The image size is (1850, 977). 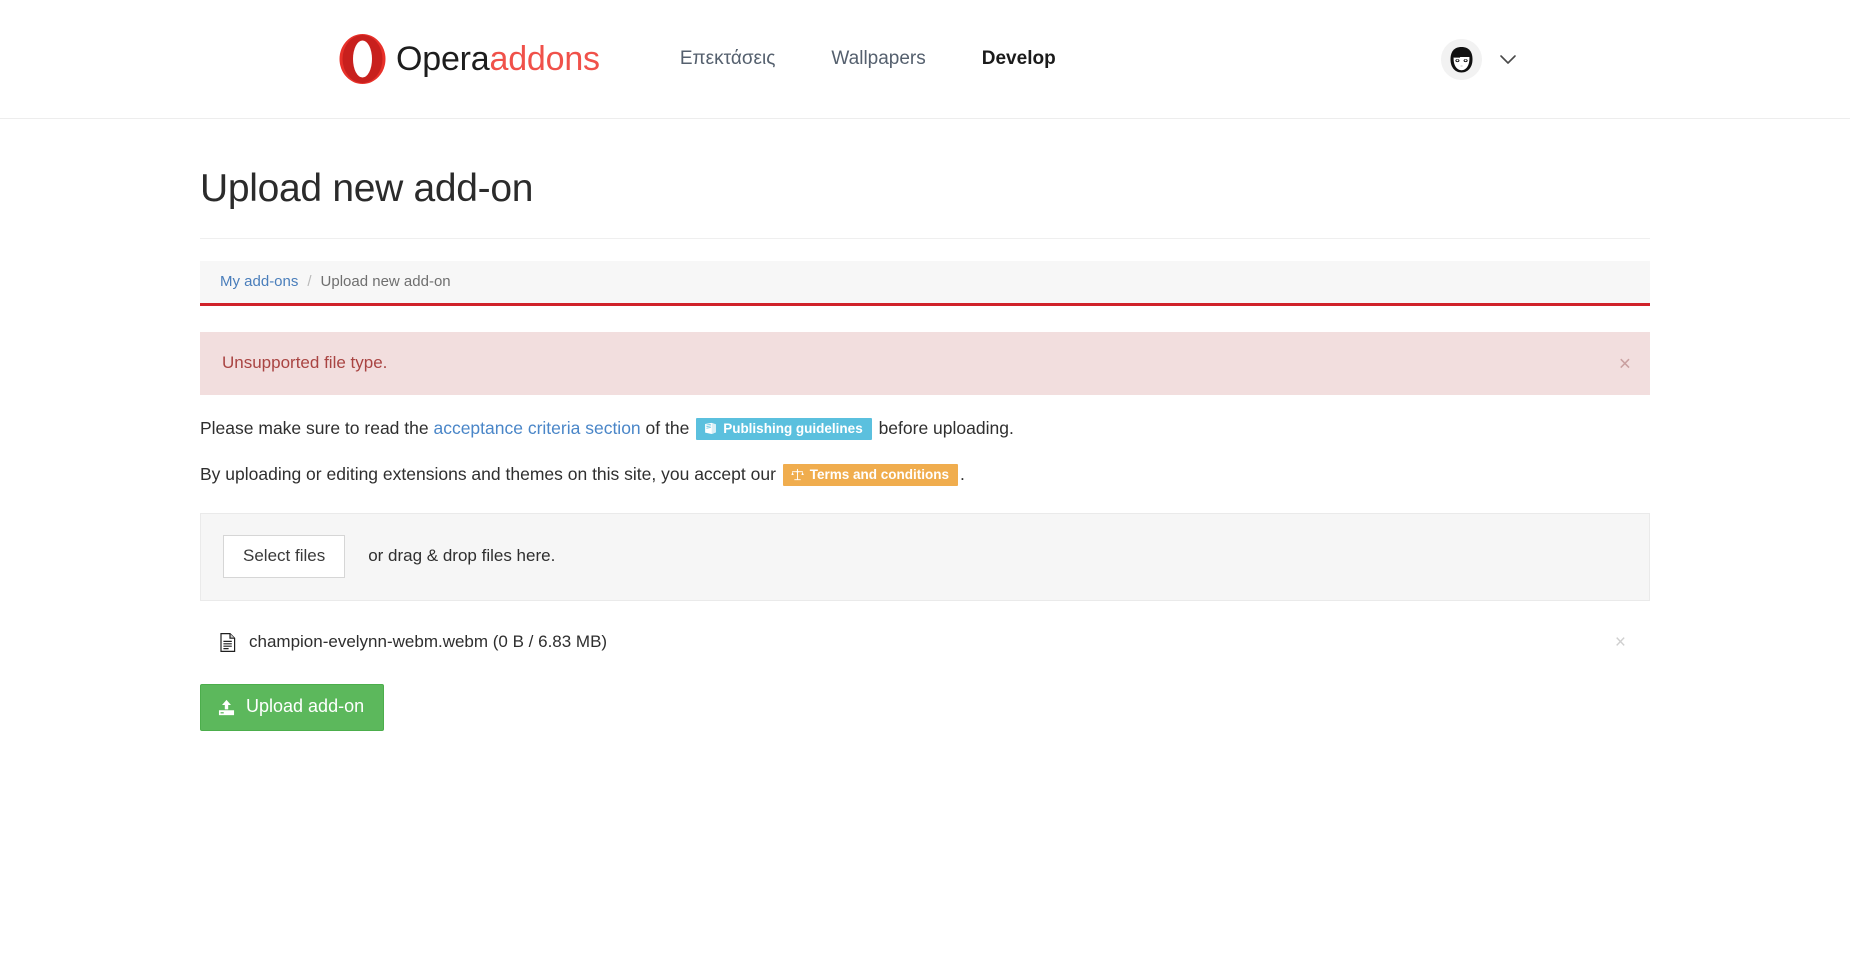 I want to click on balance-scale-icon, so click(x=797, y=474).